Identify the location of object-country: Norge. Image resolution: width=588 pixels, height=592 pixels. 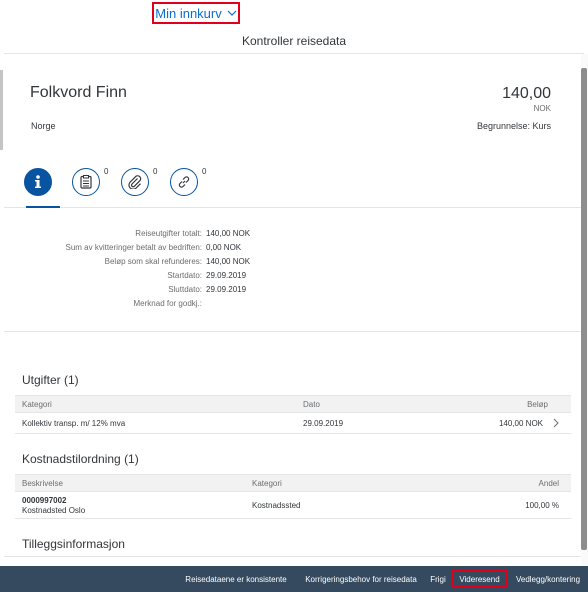
(43, 126).